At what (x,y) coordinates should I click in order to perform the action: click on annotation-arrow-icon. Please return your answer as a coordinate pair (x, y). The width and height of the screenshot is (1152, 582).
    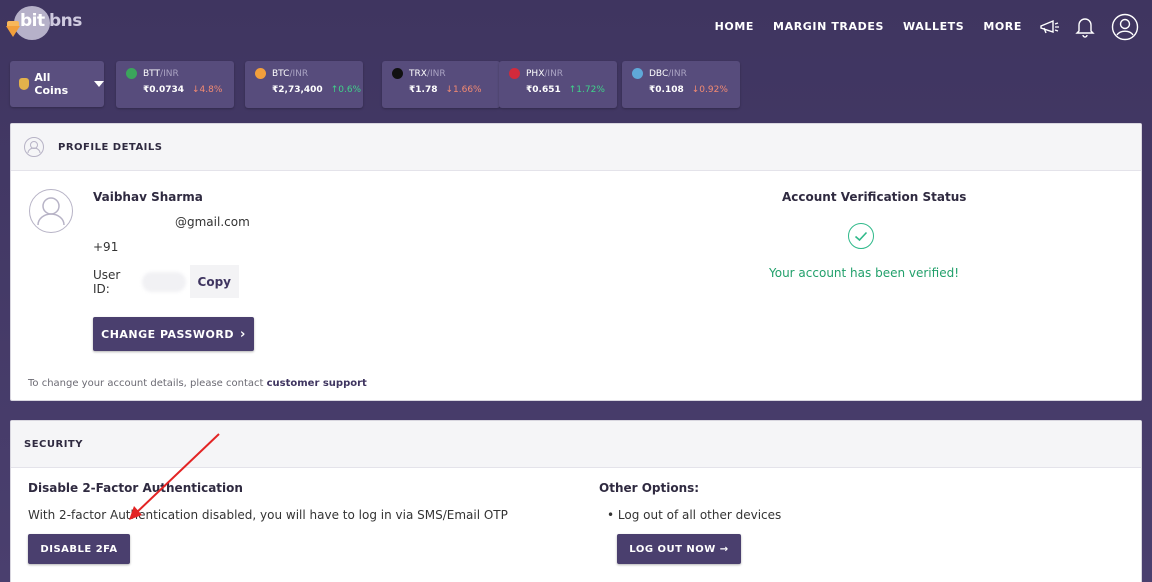
    Looking at the image, I should click on (174, 476).